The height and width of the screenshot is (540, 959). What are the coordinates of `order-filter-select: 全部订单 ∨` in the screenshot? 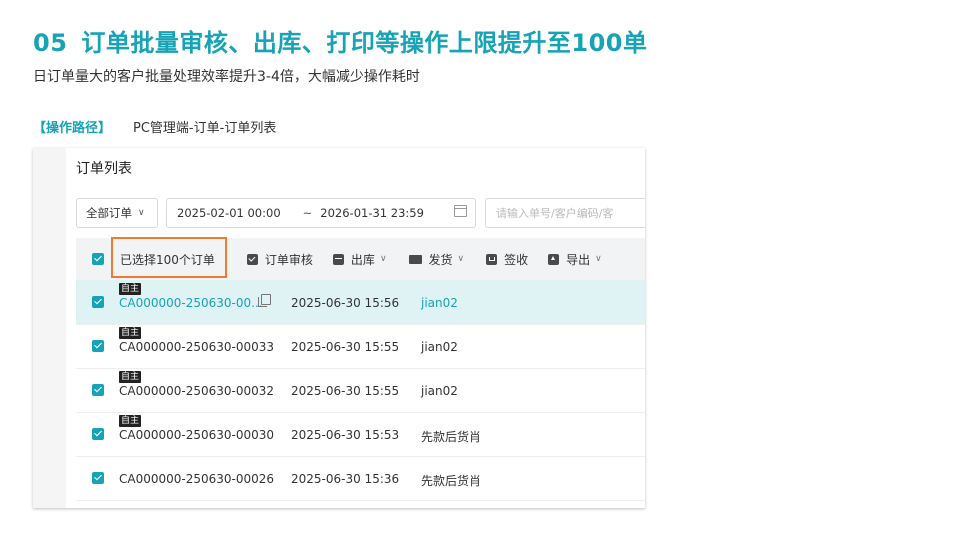 It's located at (117, 213).